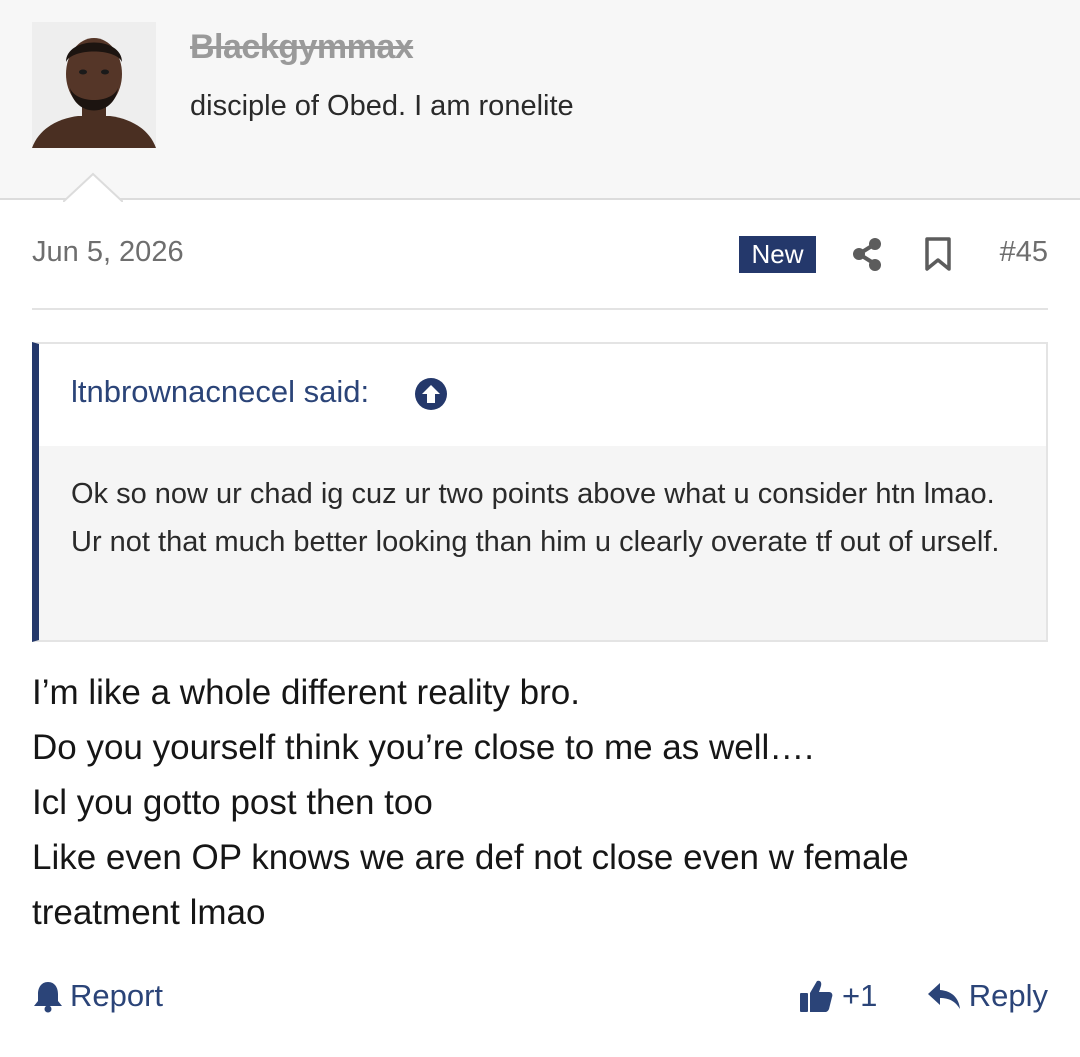  I want to click on divider, so click(540, 309).